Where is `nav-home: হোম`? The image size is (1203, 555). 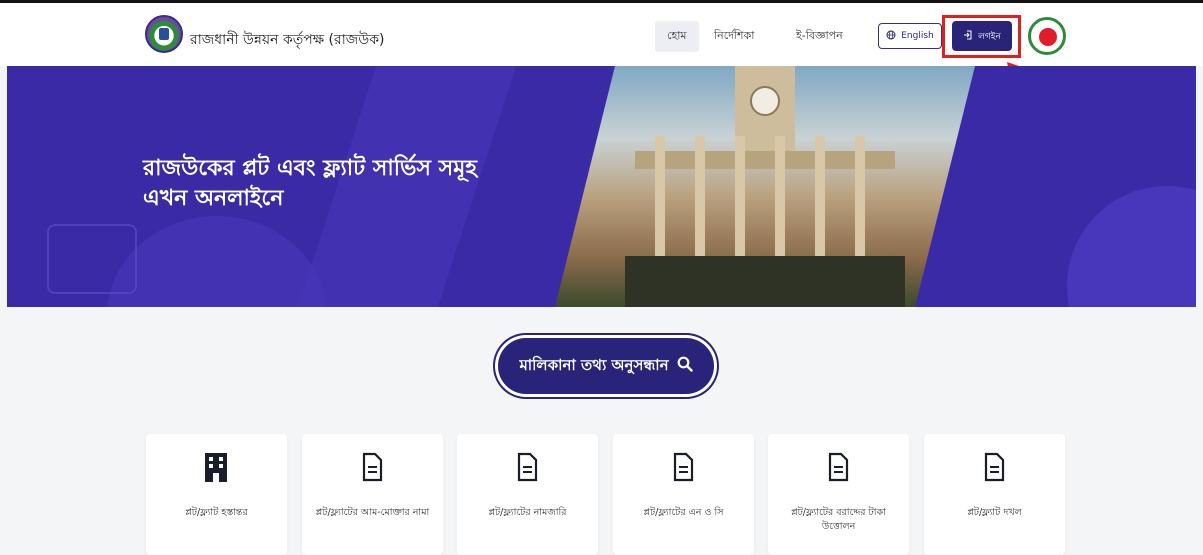 nav-home: হোম is located at coordinates (677, 36).